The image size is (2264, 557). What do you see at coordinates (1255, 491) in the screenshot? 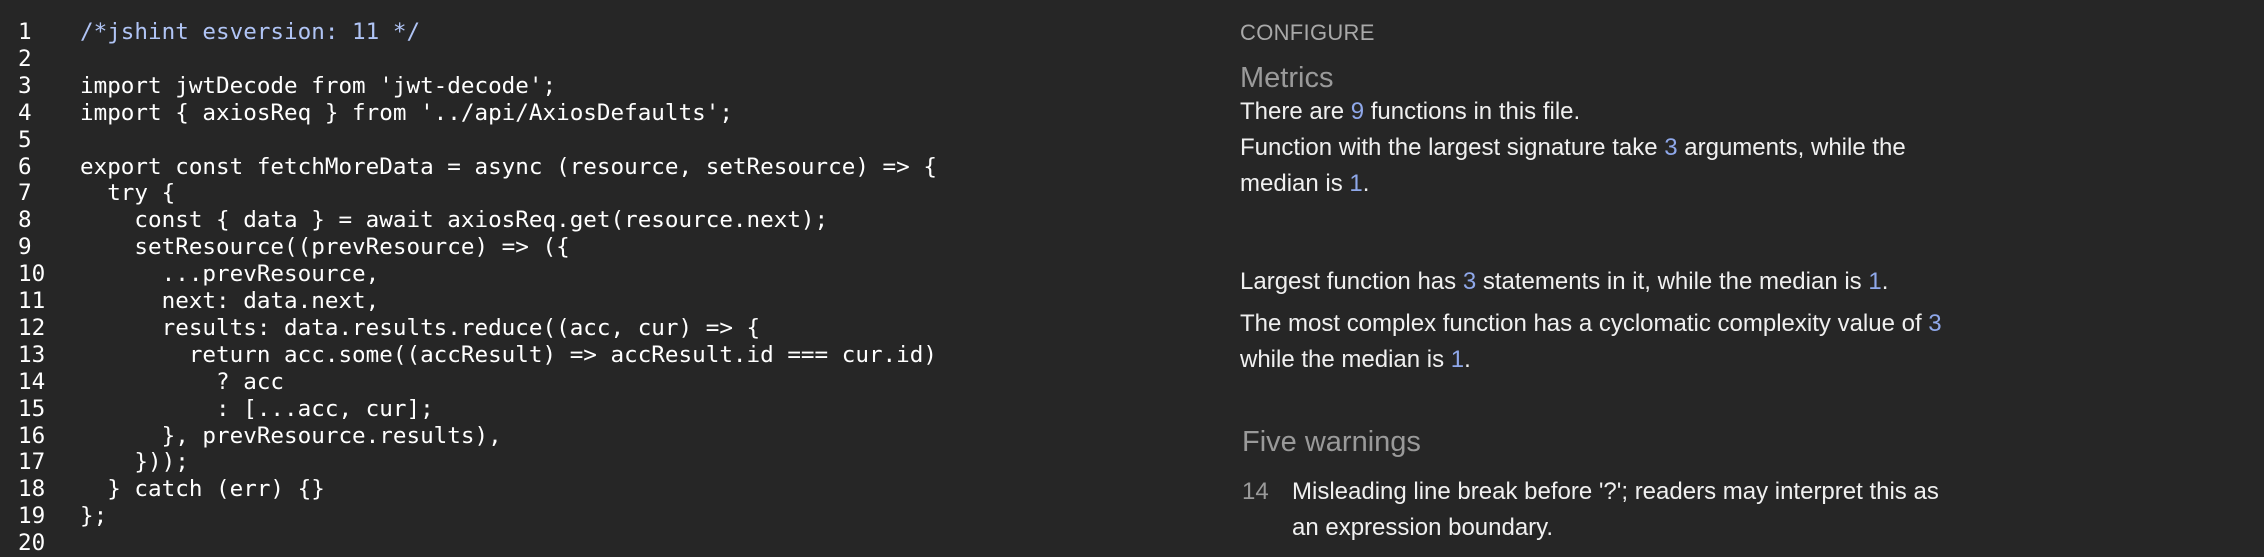
I see `warning-line-number: 14` at bounding box center [1255, 491].